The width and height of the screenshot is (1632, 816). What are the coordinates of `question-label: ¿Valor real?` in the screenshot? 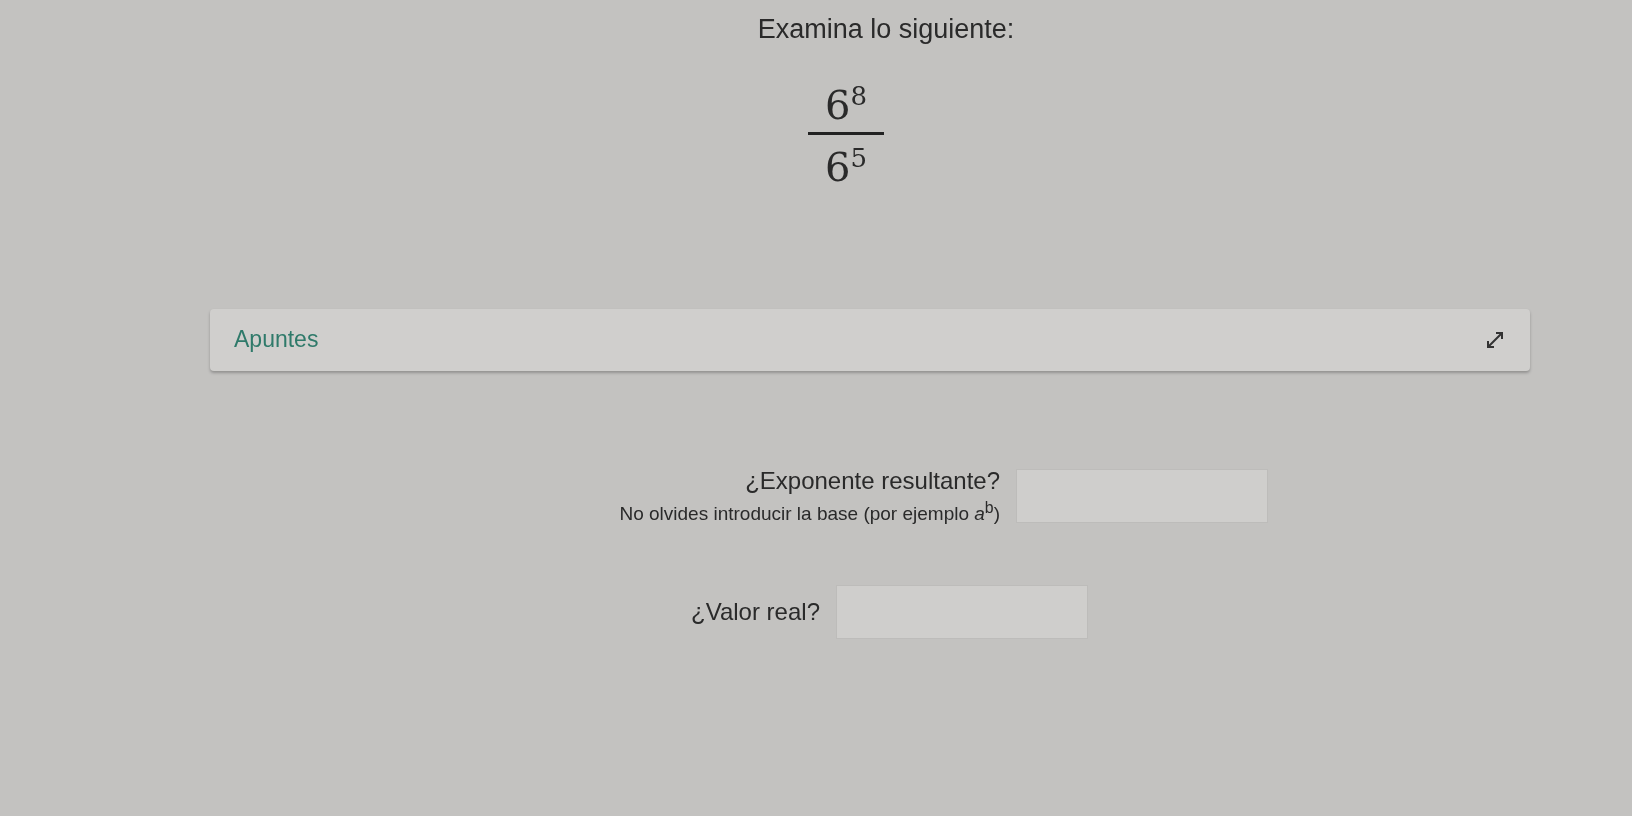 It's located at (755, 612).